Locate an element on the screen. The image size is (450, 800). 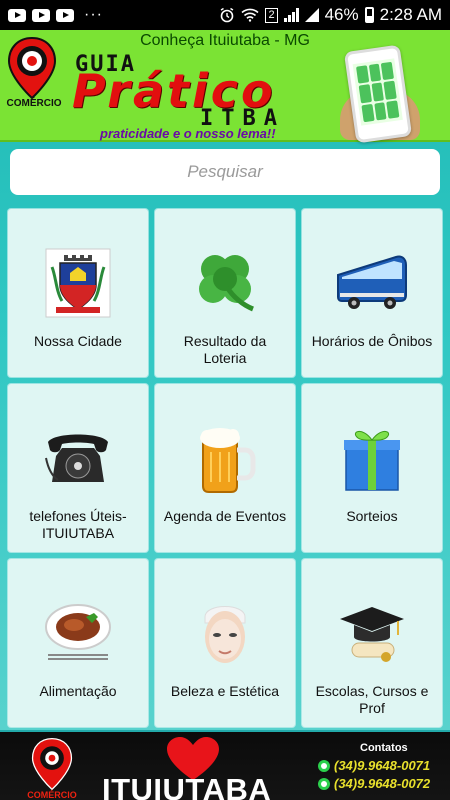
signal-strength-icon is located at coordinates (311, 15).